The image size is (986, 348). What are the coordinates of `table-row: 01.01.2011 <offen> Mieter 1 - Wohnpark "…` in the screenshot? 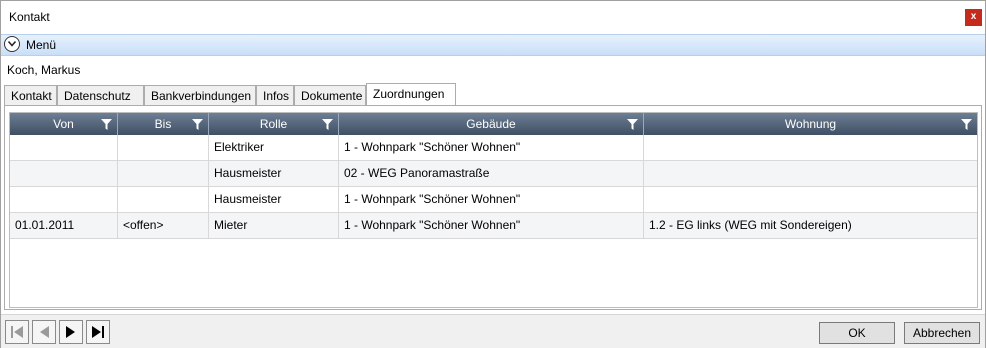 It's located at (493, 226).